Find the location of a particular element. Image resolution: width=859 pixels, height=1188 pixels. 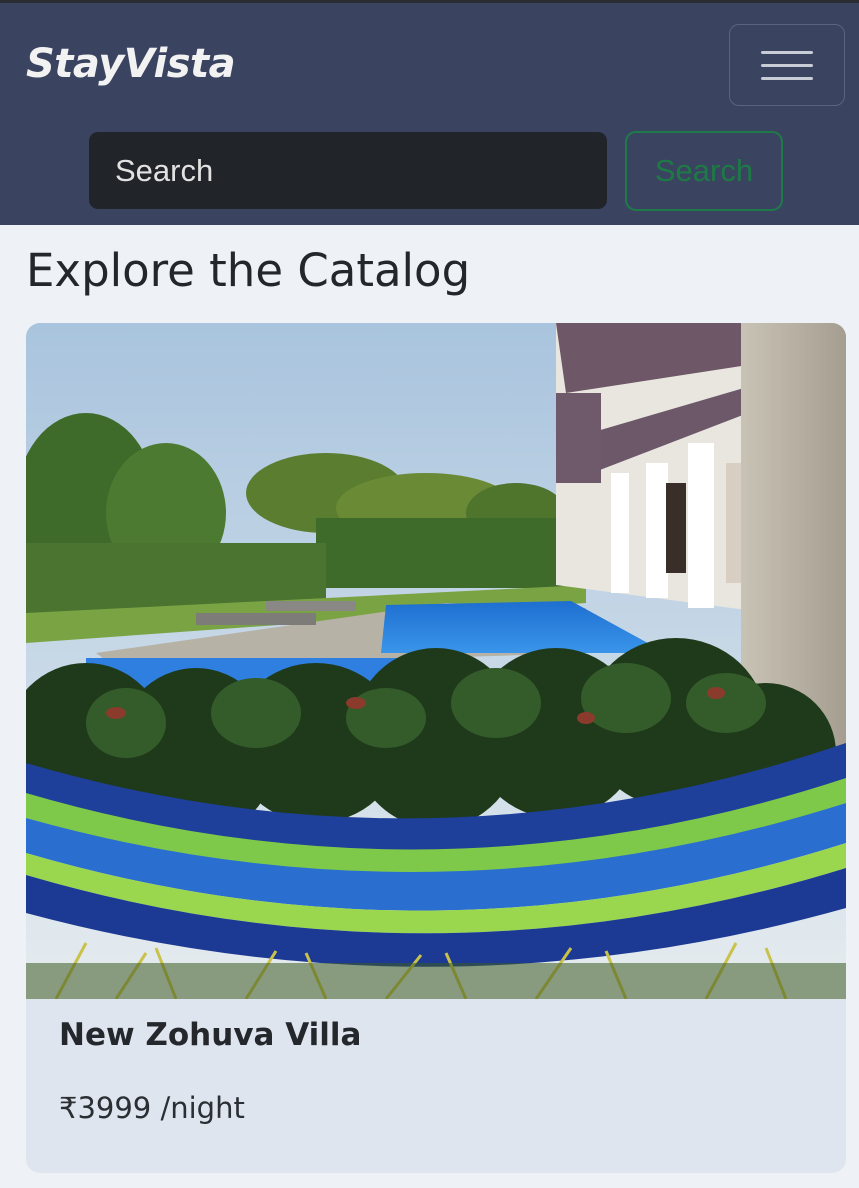

search-button: Search is located at coordinates (704, 171).